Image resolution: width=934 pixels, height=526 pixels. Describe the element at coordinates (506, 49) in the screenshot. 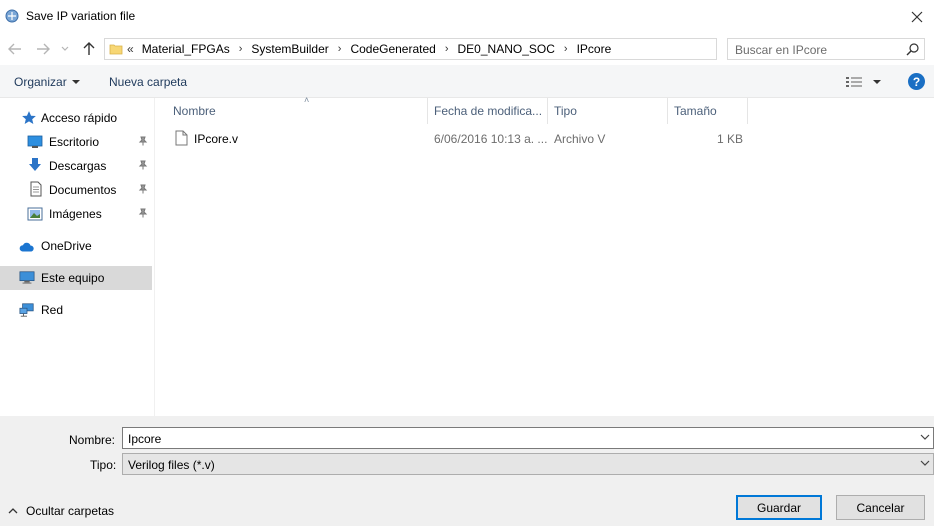

I see `breadcrumb-item: DE0_NANO_SOC` at that location.